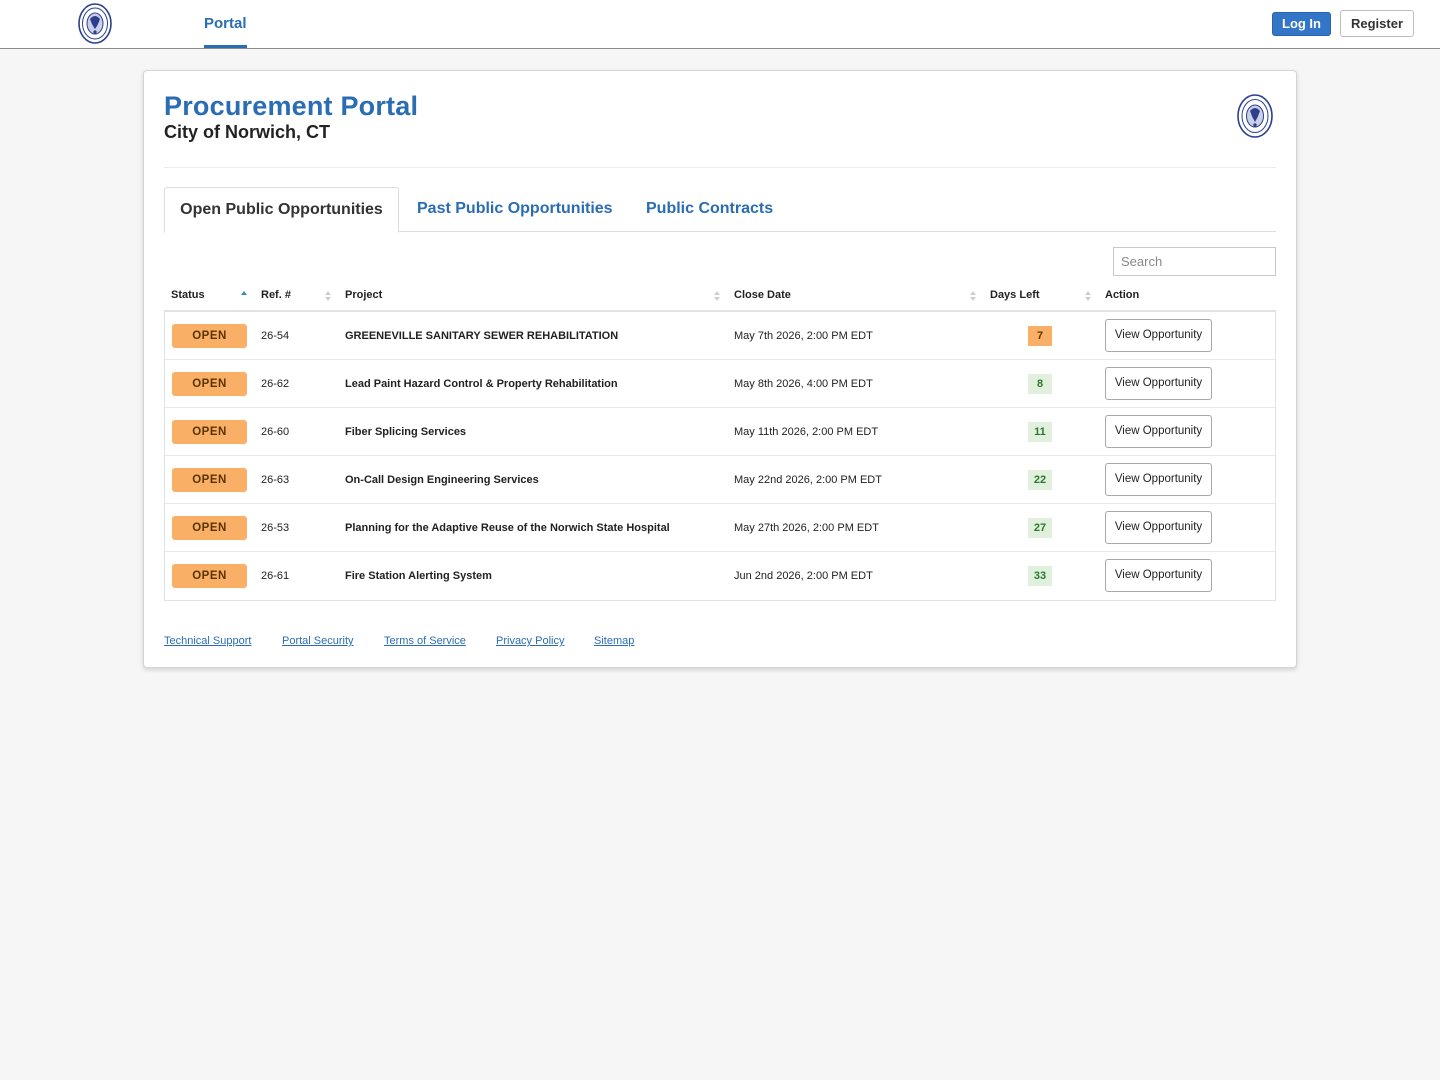  What do you see at coordinates (291, 106) in the screenshot?
I see `page-title: Procurement Portal` at bounding box center [291, 106].